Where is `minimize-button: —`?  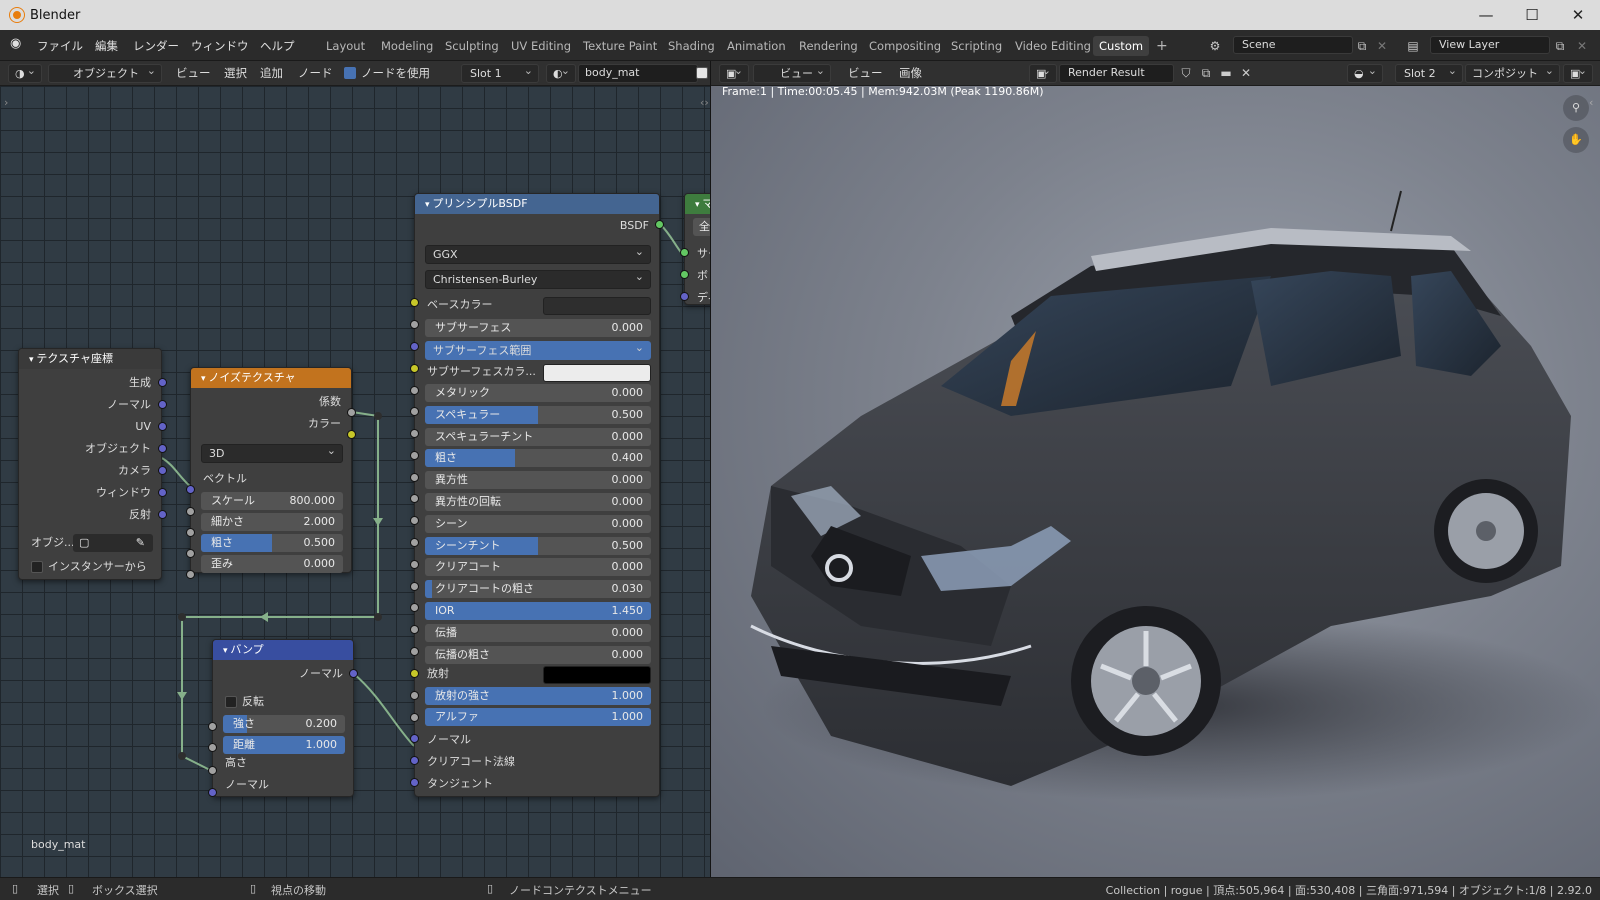
minimize-button: — is located at coordinates (1486, 15).